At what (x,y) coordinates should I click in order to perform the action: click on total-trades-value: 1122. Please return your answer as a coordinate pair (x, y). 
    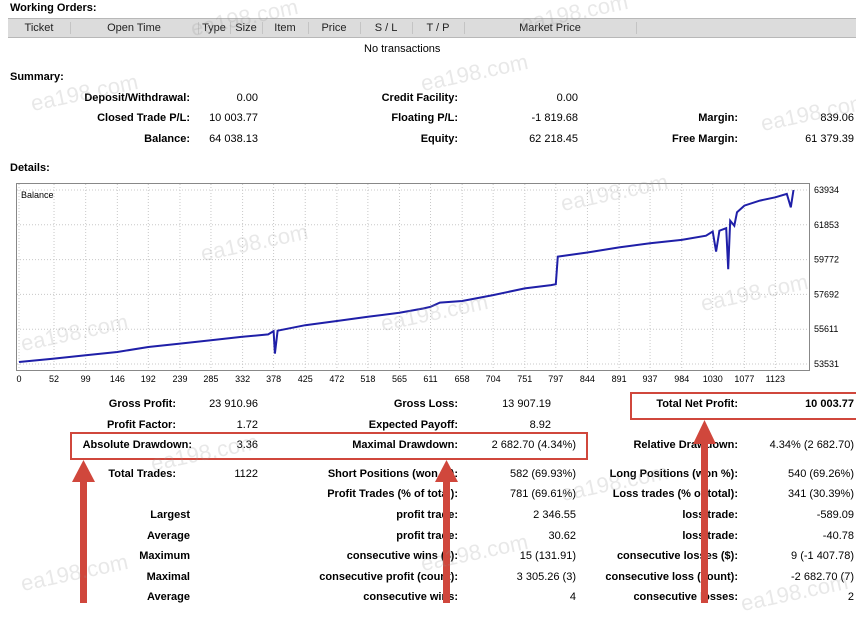
    Looking at the image, I should click on (246, 474).